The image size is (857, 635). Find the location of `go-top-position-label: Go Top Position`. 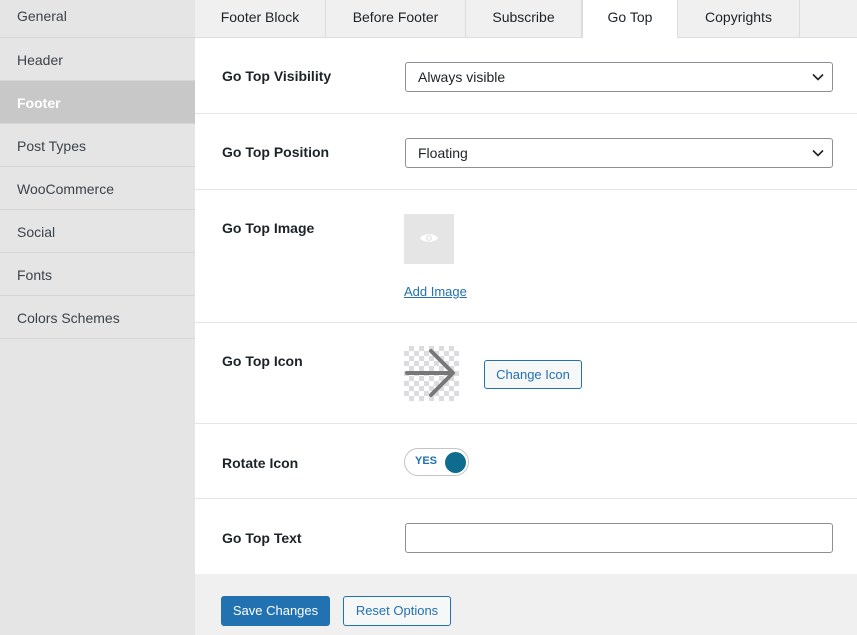

go-top-position-label: Go Top Position is located at coordinates (276, 152).